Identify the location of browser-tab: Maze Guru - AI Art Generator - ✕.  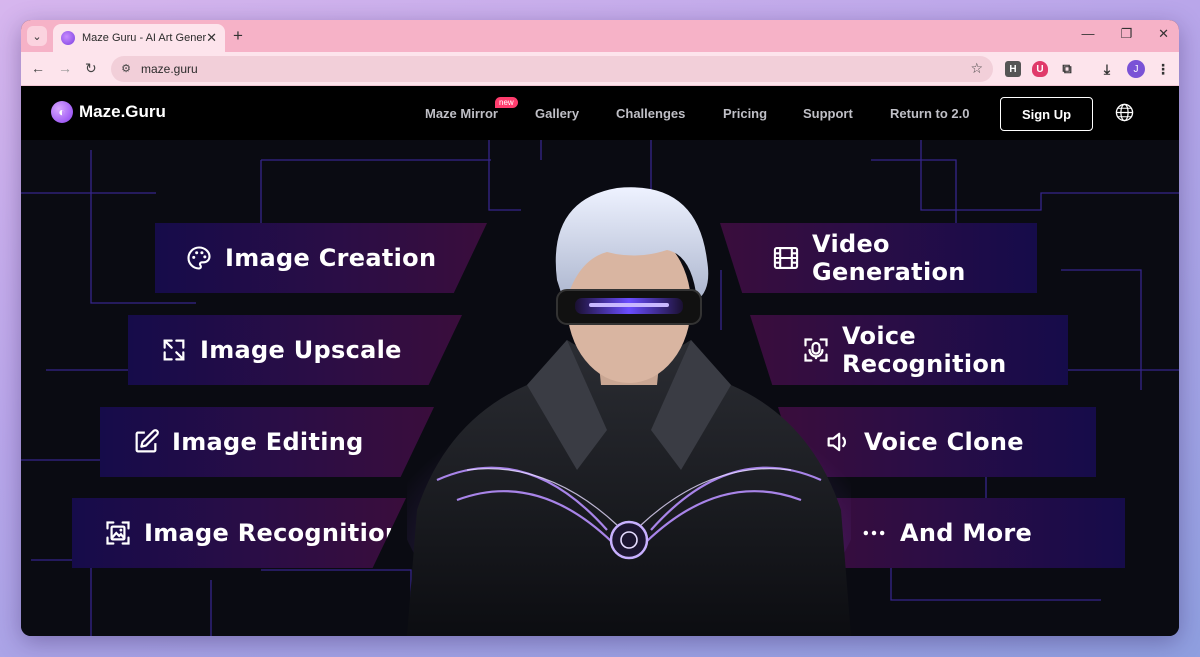
(139, 38).